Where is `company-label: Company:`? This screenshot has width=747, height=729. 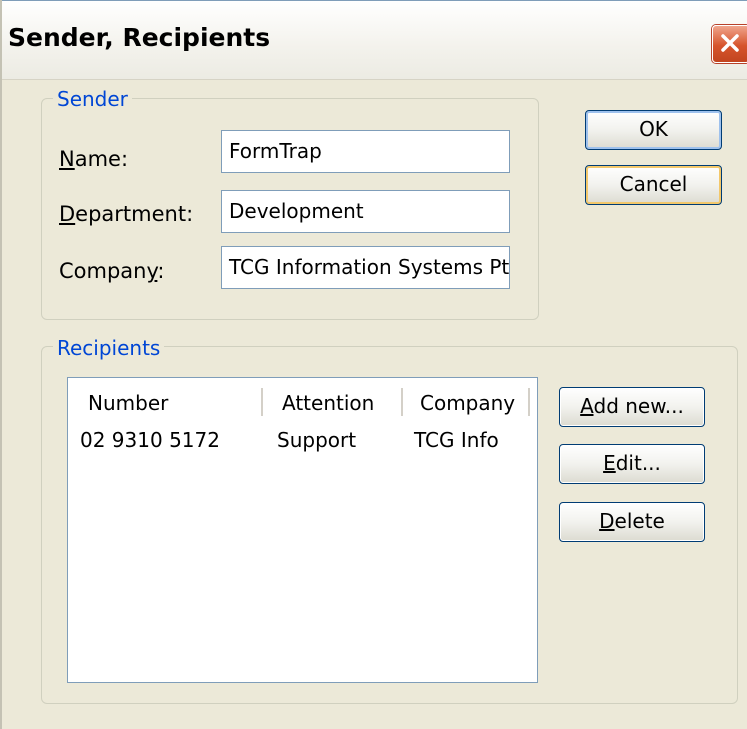
company-label: Company: is located at coordinates (111, 271).